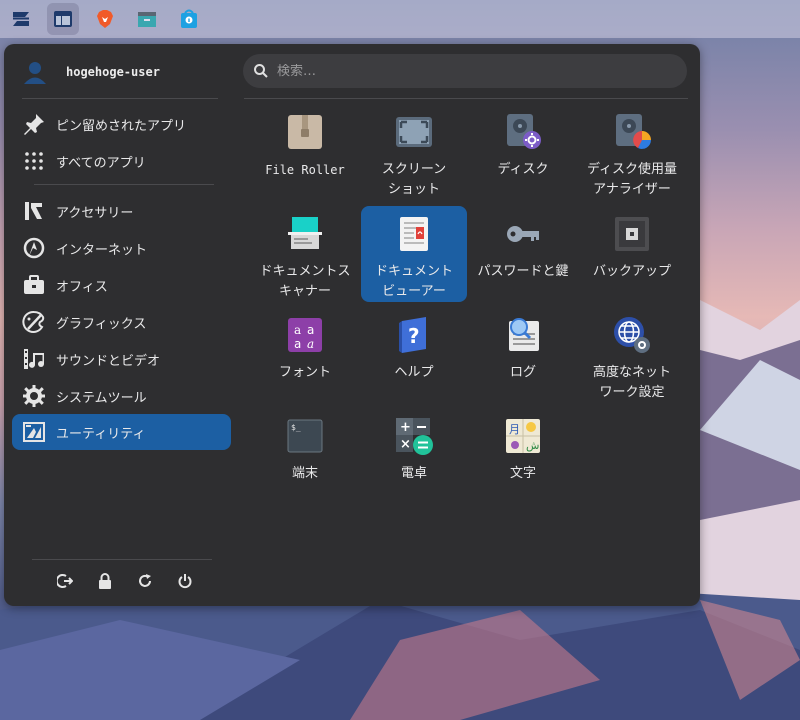  I want to click on backup-icon, so click(632, 234).